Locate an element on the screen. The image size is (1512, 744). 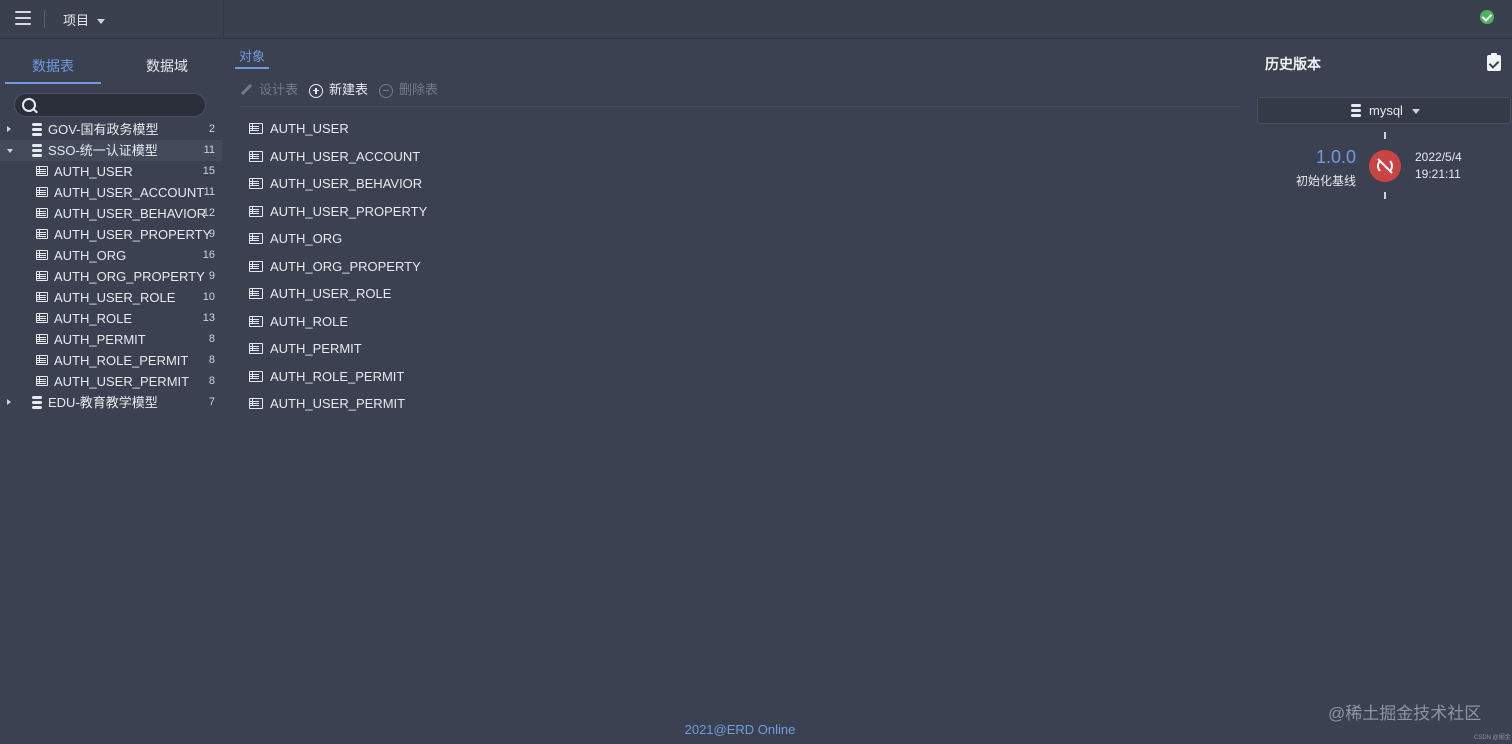
tree-table-node: AUTH_USER_ACCOUNT 11 is located at coordinates (111, 192).